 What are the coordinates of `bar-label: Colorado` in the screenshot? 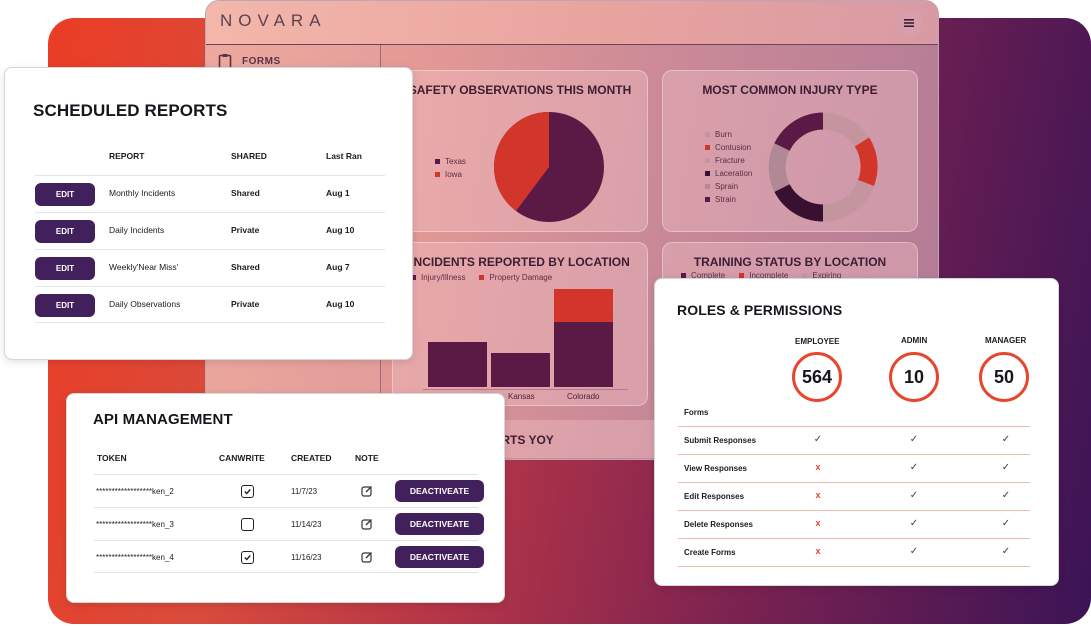 It's located at (583, 396).